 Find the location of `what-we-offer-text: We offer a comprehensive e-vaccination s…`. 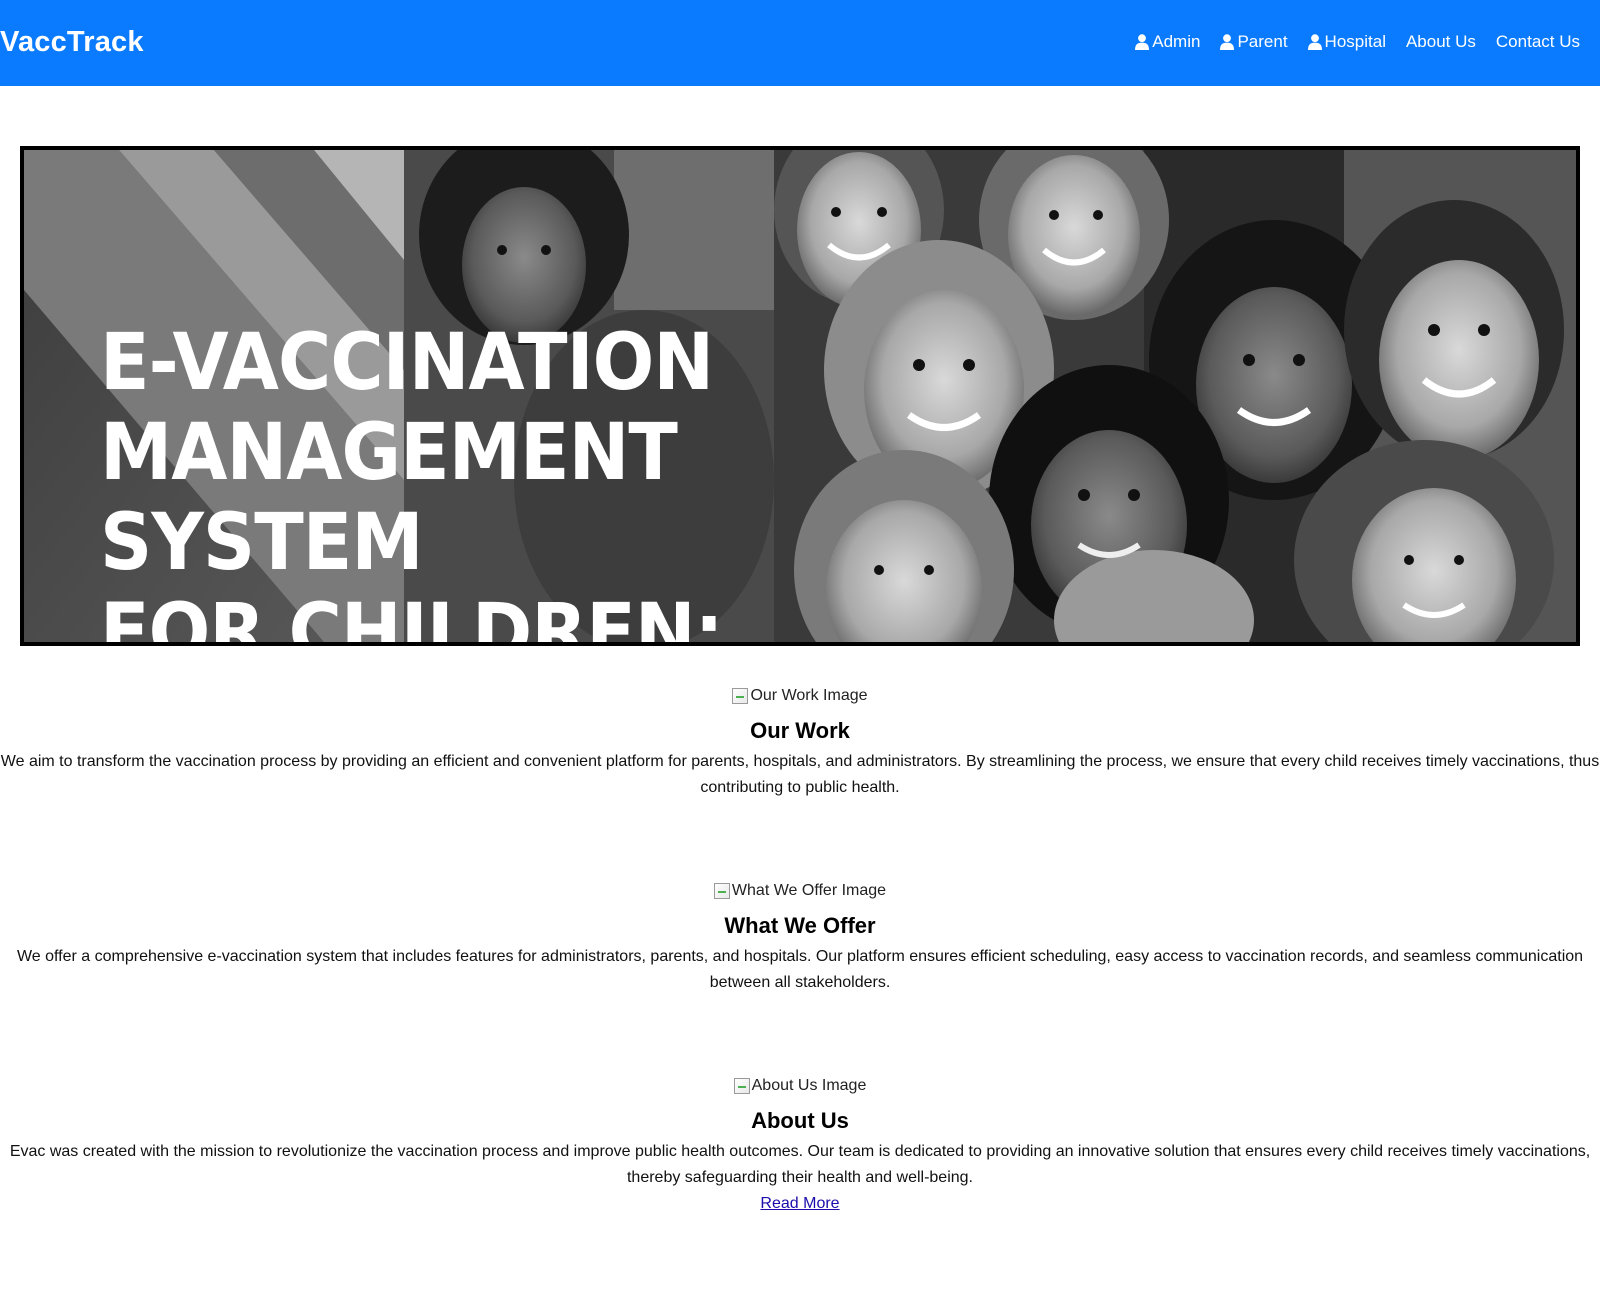

what-we-offer-text: We offer a comprehensive e-vaccination s… is located at coordinates (800, 969).